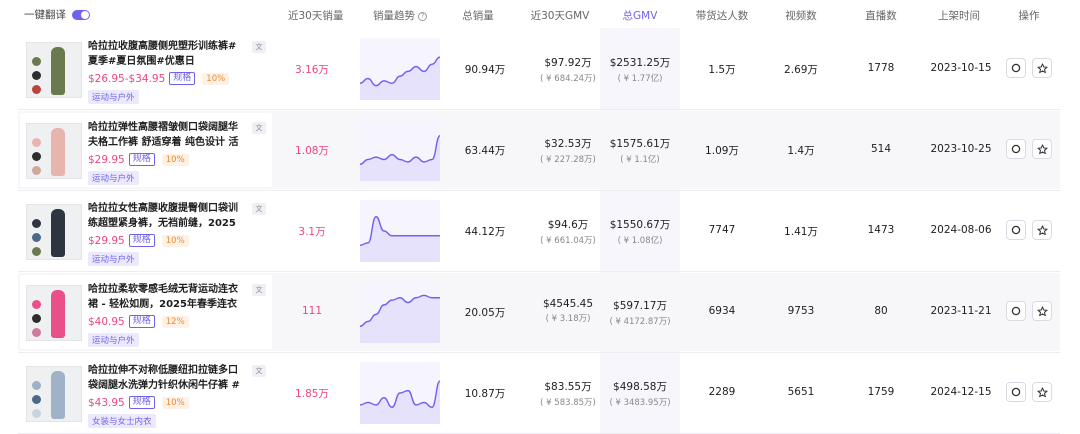 This screenshot has height=434, width=1080. I want to click on product-title: 哈拉拉收腹高腰侧兜塑形训练裤#夏季#夏日氛围#优惠日, so click(164, 54).